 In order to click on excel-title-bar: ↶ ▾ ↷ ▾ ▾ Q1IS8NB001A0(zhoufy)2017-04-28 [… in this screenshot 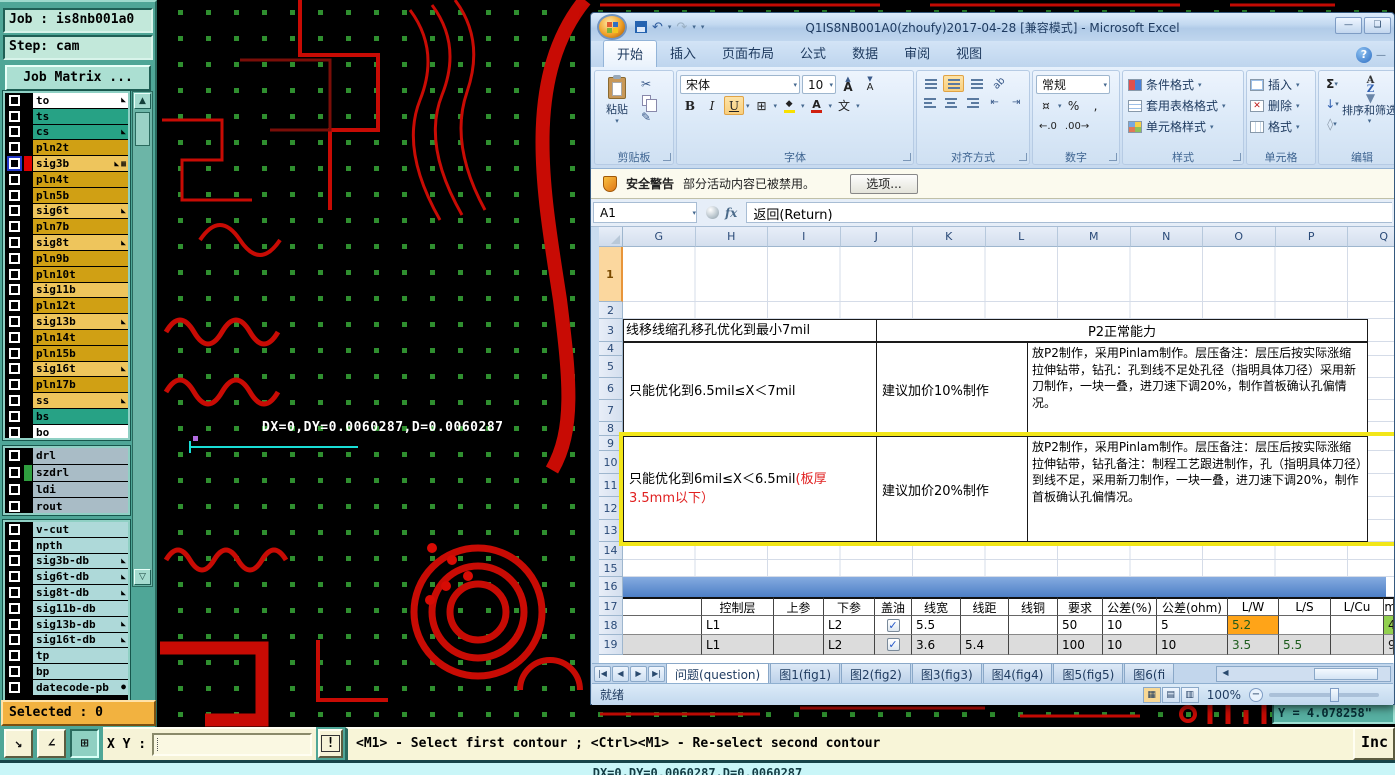, I will do `click(992, 27)`.